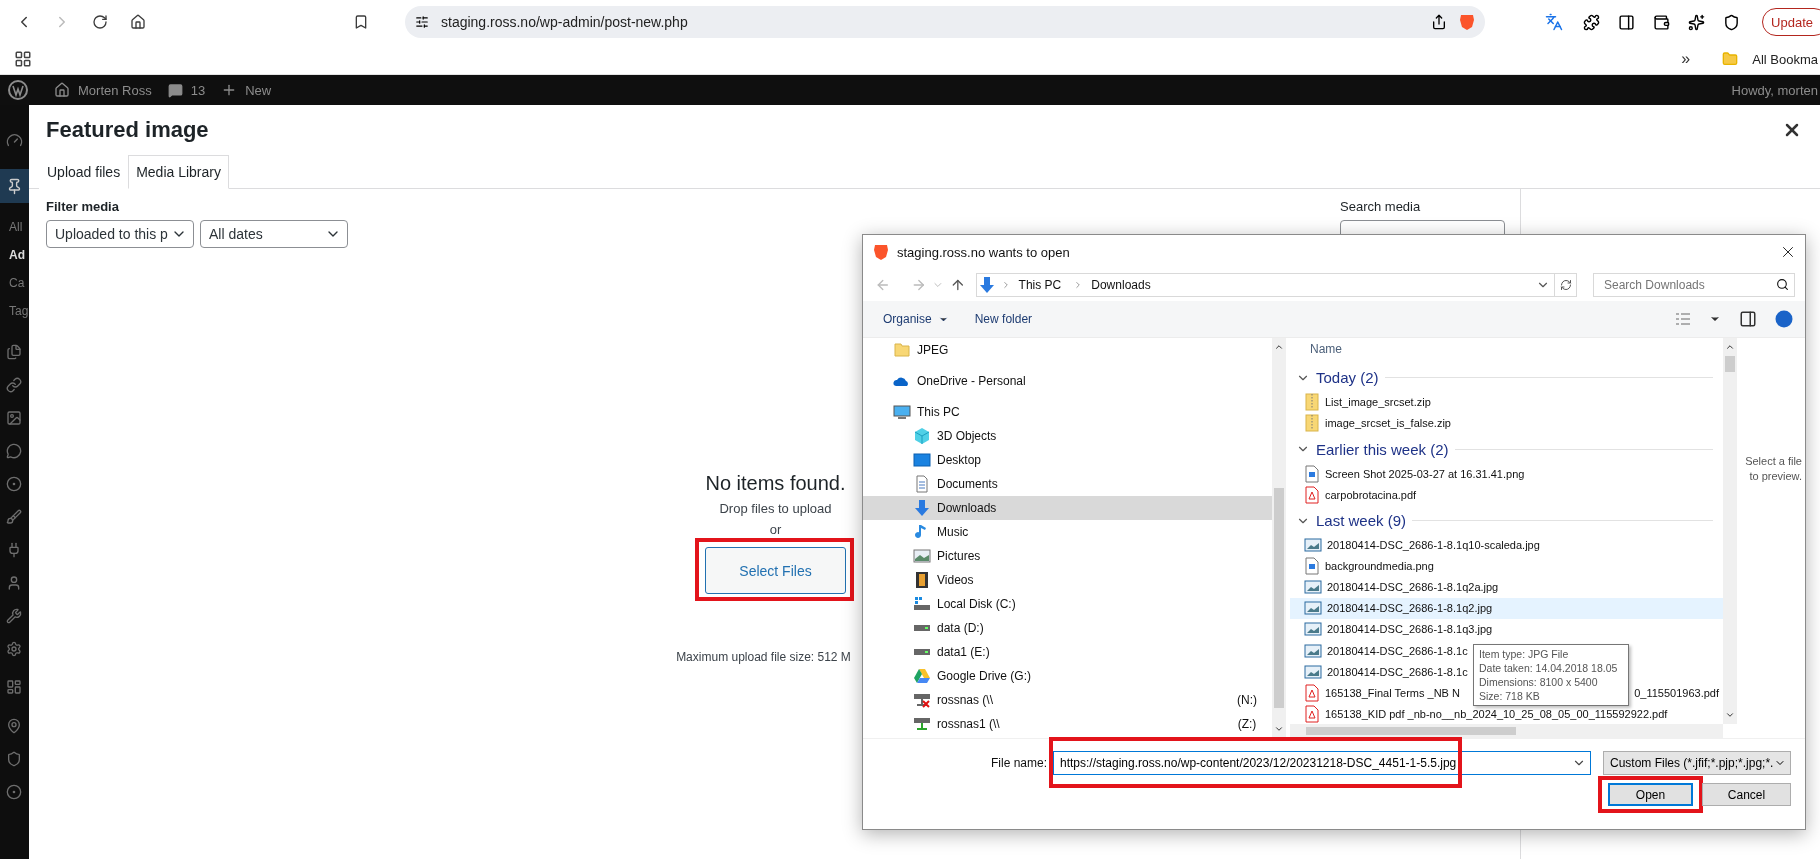 The height and width of the screenshot is (859, 1820). Describe the element at coordinates (960, 628) in the screenshot. I see `nav-label: data (D:)` at that location.